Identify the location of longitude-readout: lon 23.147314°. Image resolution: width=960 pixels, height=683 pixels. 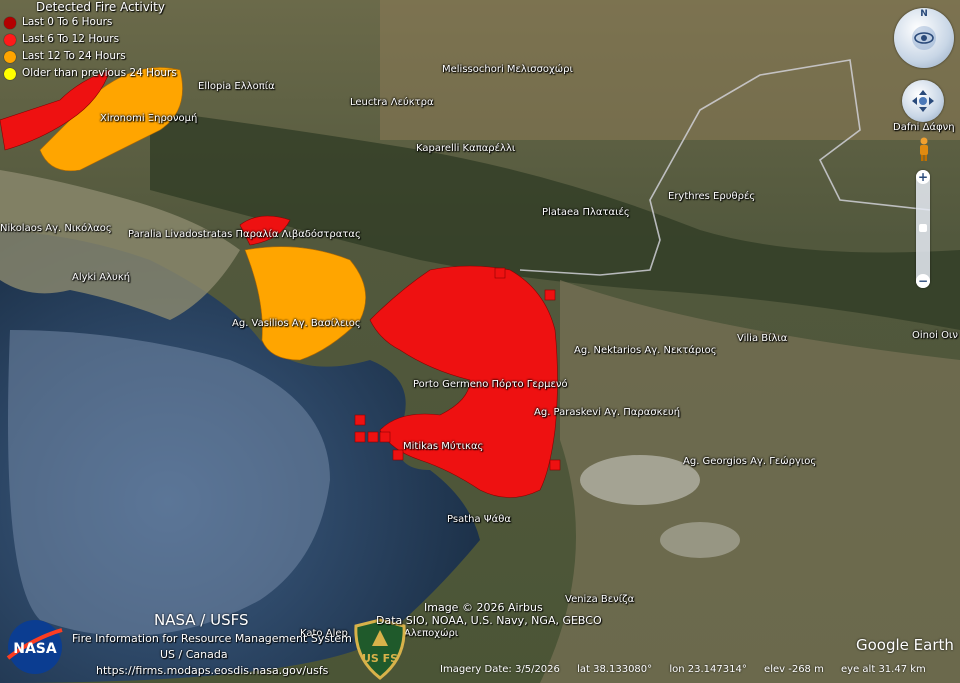
(708, 669).